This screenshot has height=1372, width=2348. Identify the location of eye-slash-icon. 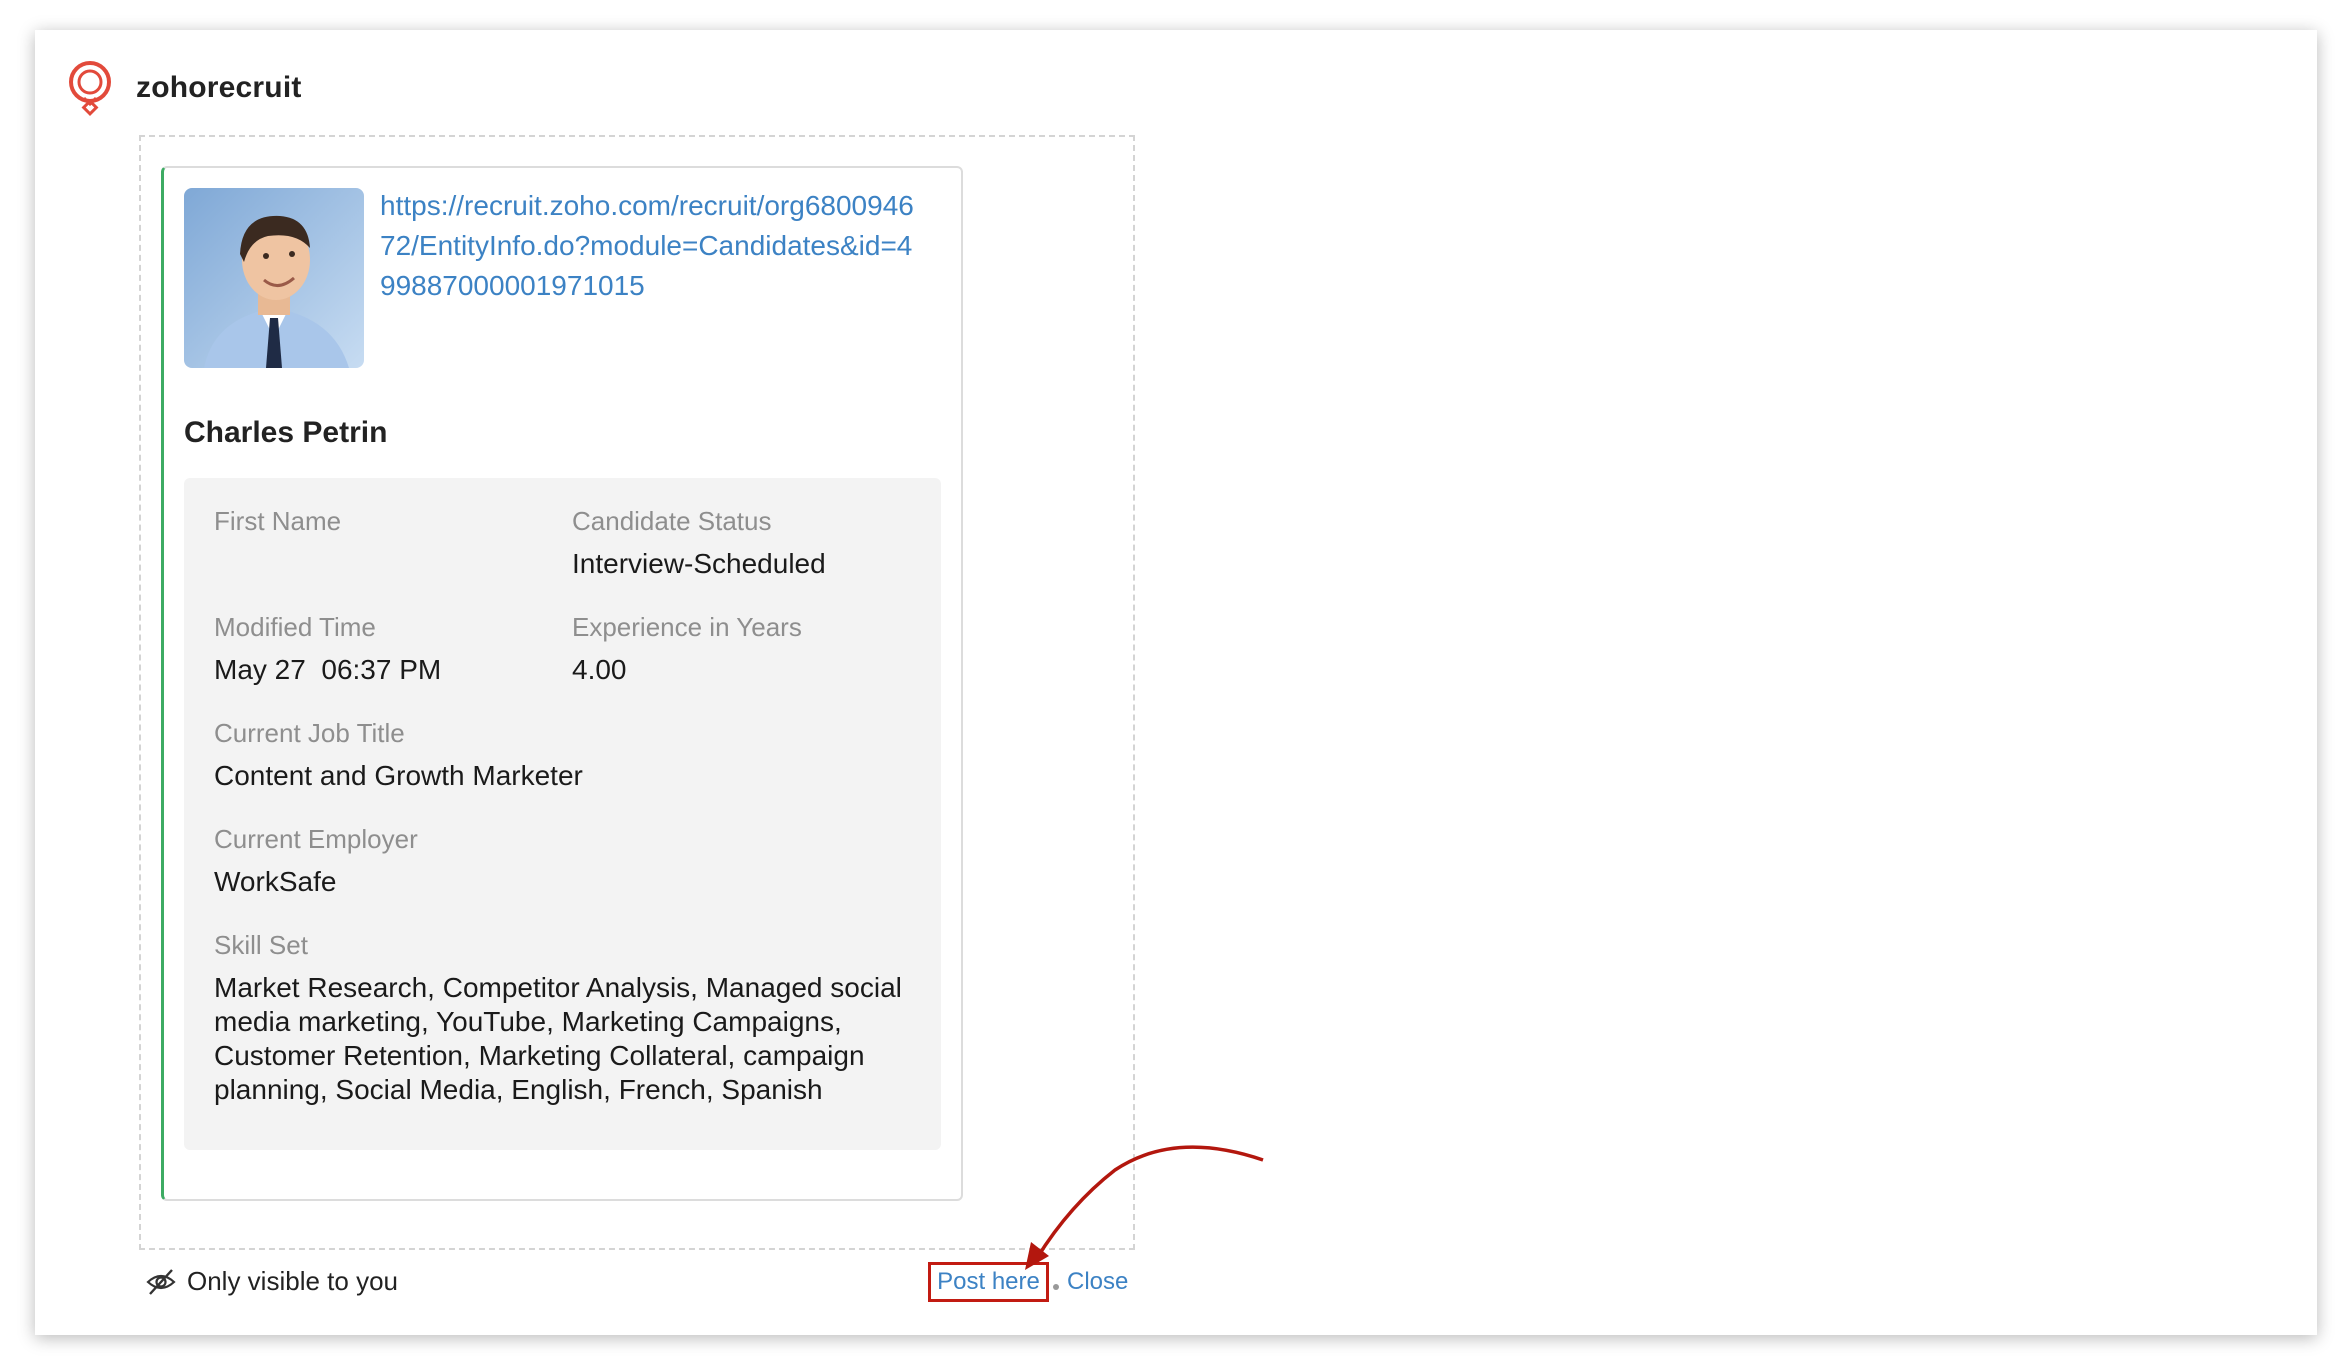
(161, 1281).